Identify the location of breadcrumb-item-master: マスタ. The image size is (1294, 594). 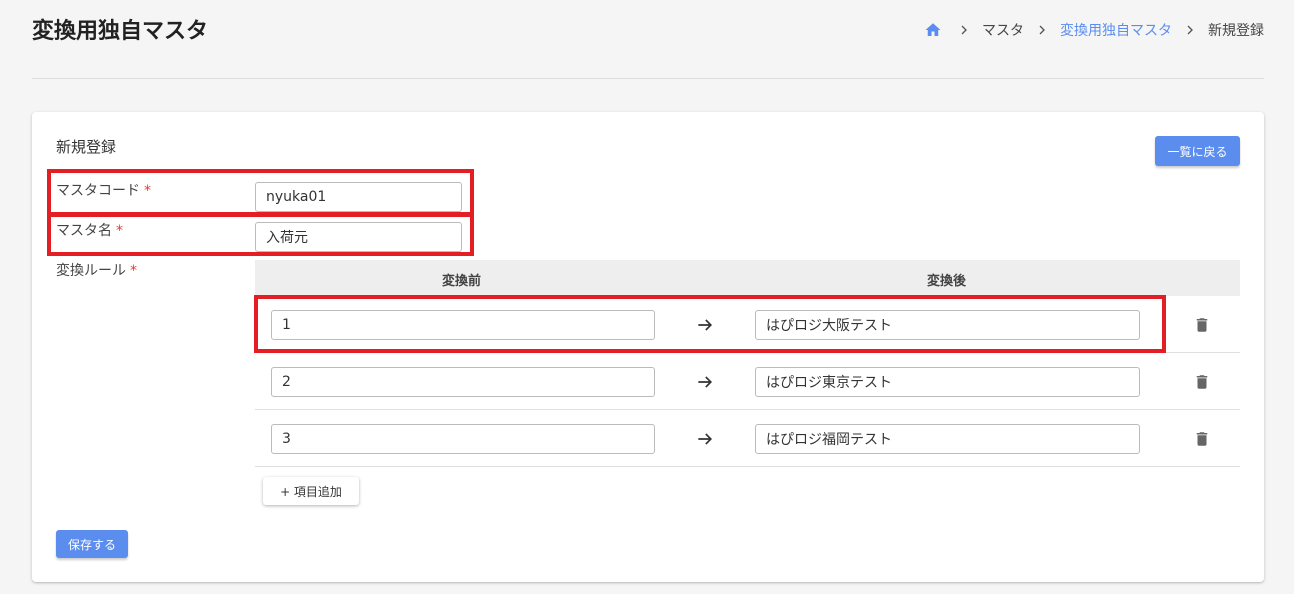
(1003, 30).